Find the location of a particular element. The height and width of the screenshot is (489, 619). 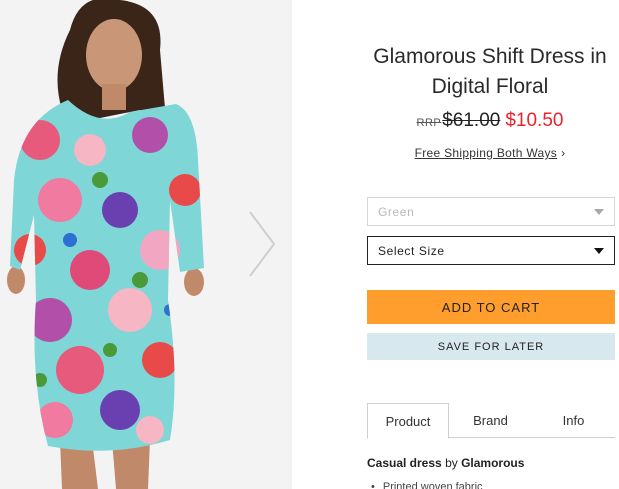

brand-link: Glamorous is located at coordinates (492, 463).